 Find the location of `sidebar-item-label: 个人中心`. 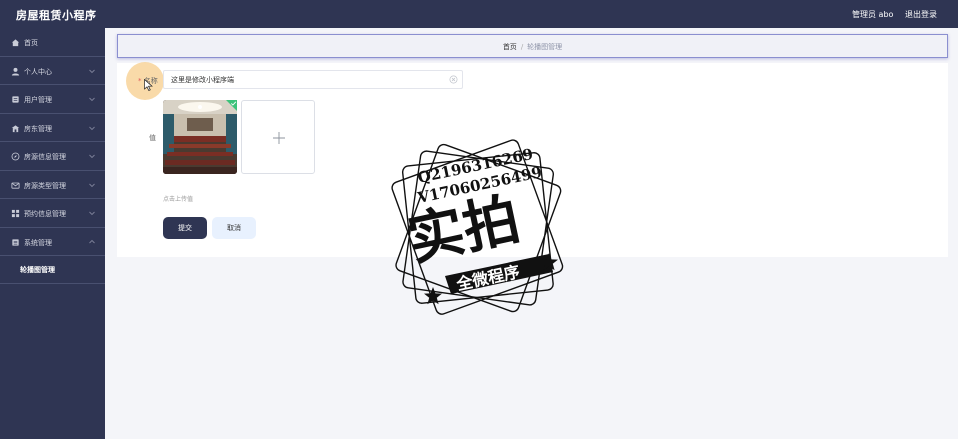

sidebar-item-label: 个人中心 is located at coordinates (38, 71).